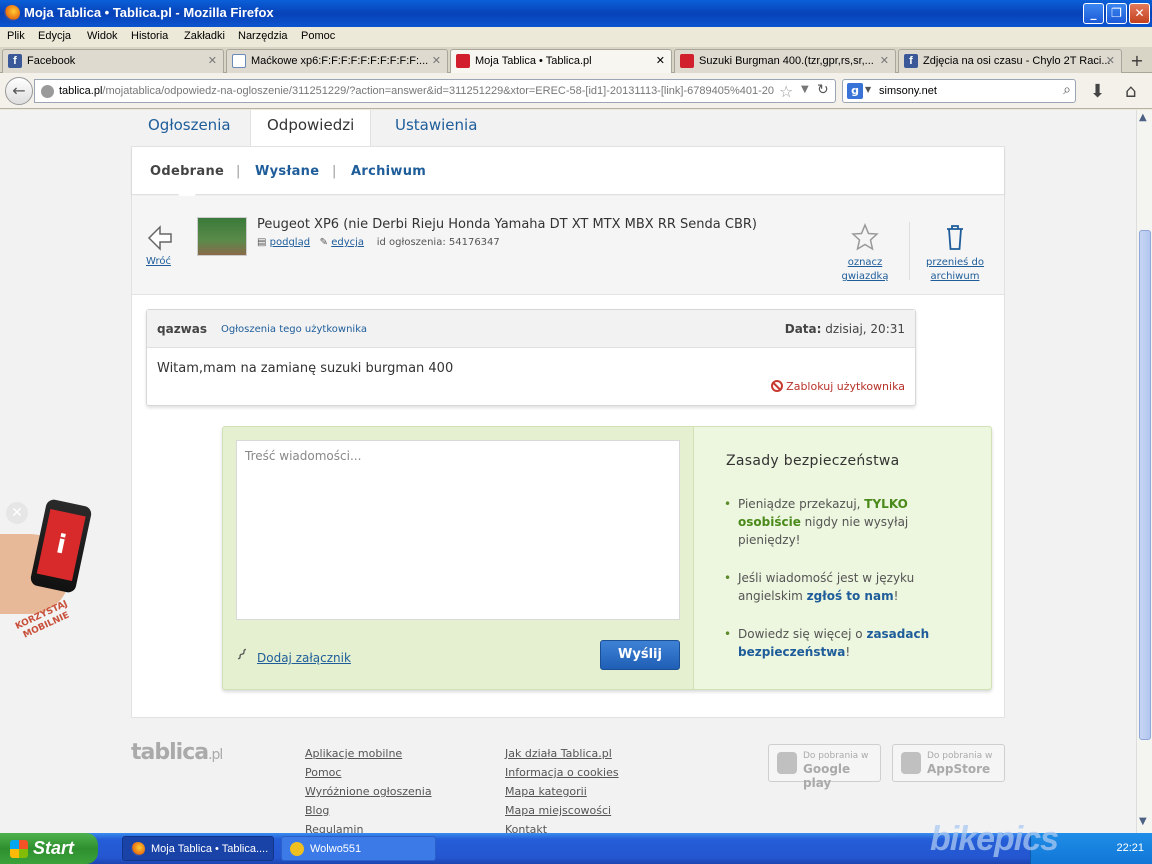  I want to click on footer-link: Aplikacje mobilne, so click(368, 753).